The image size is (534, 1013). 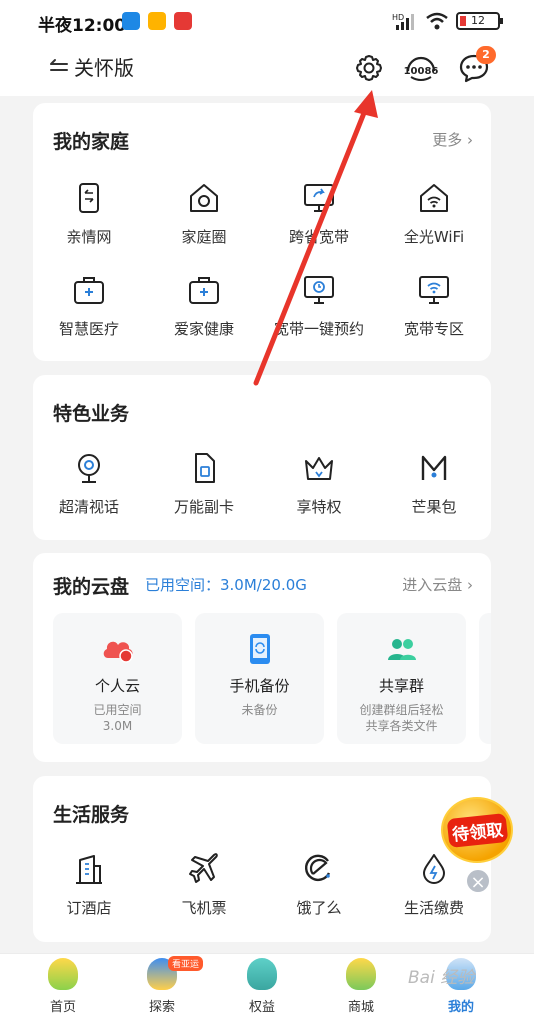 What do you see at coordinates (89, 198) in the screenshot?
I see `phone-family-icon` at bounding box center [89, 198].